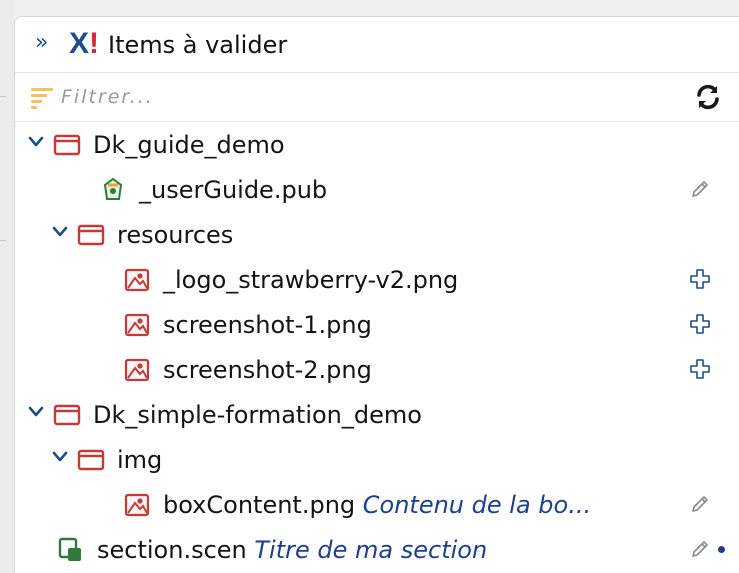 The width and height of the screenshot is (739, 573). I want to click on tree-item-label: screenshot-2.png, so click(267, 370).